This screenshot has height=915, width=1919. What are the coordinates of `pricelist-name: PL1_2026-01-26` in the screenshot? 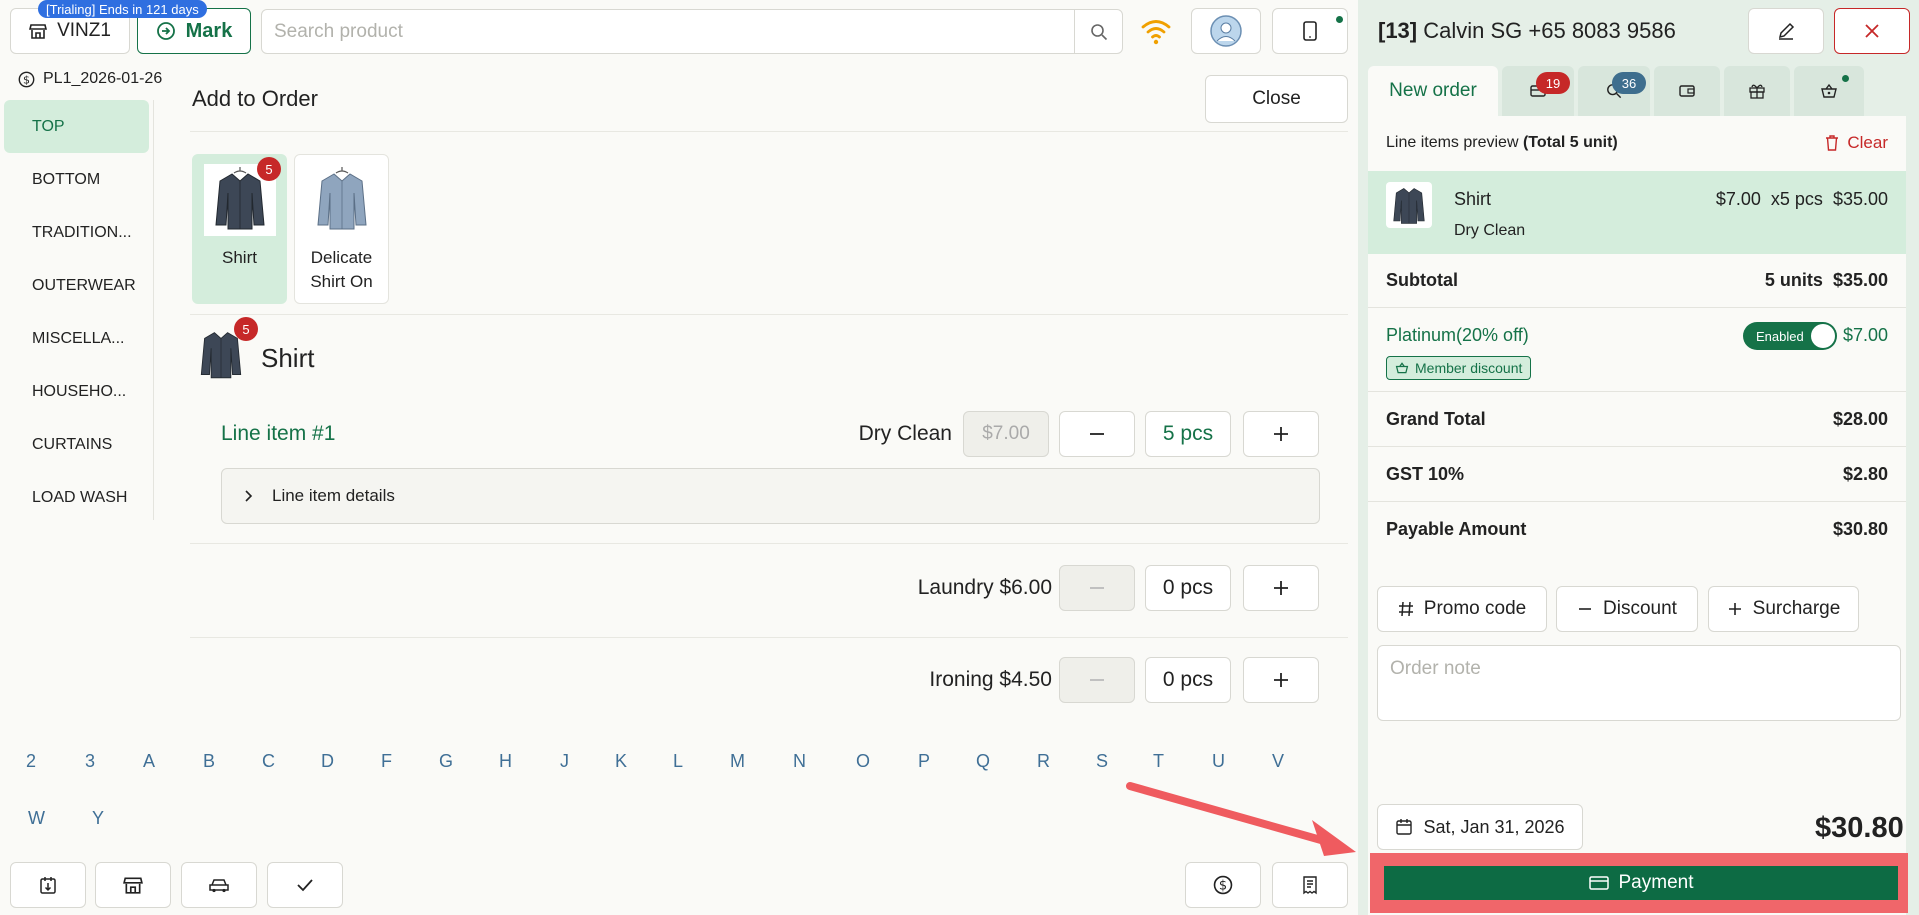 It's located at (103, 78).